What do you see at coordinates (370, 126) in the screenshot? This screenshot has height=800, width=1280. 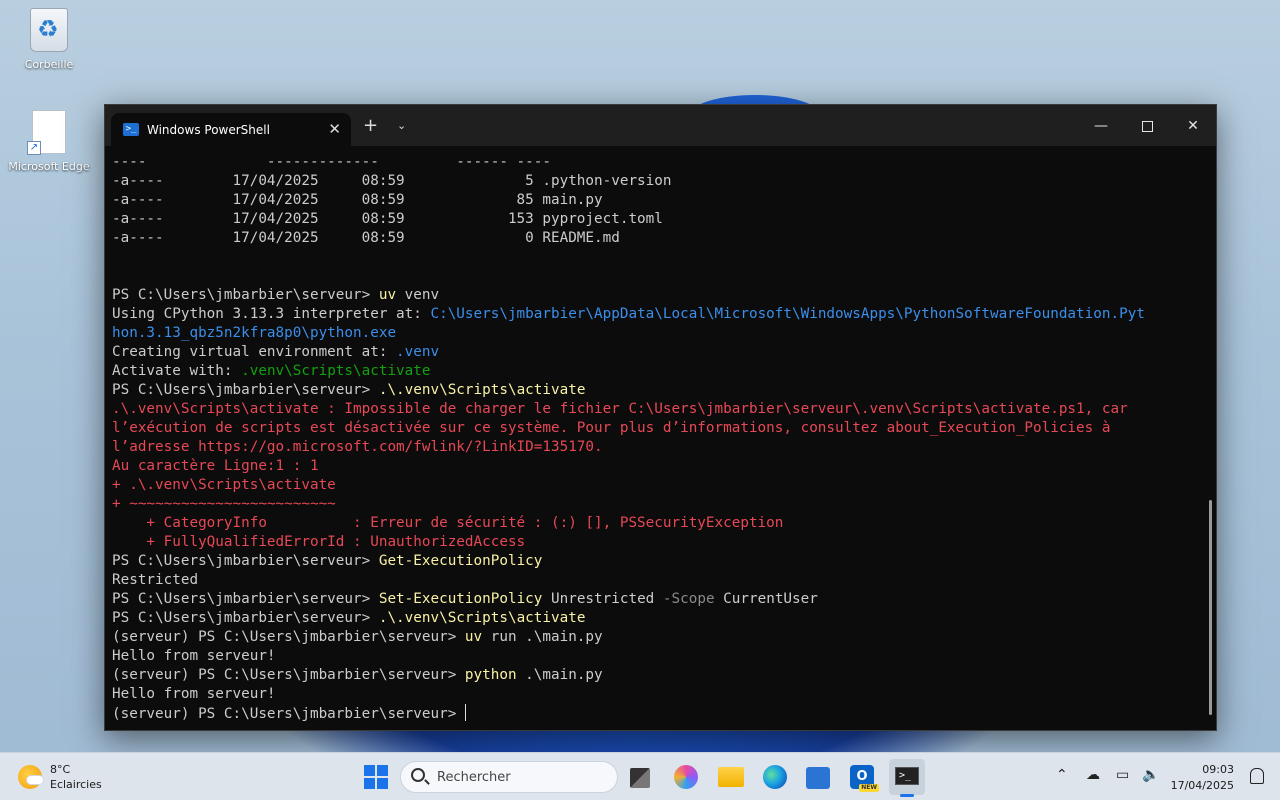 I see `new-tab-icon: +` at bounding box center [370, 126].